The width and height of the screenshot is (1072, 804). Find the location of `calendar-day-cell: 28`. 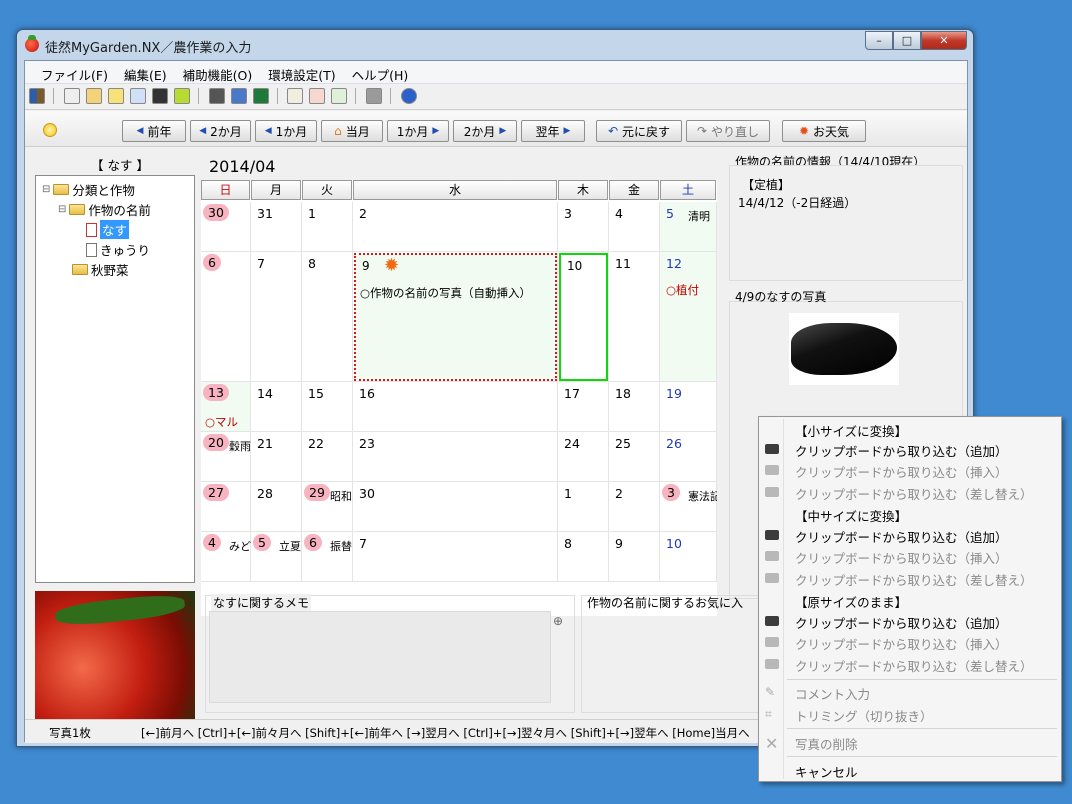

calendar-day-cell: 28 is located at coordinates (276, 507).